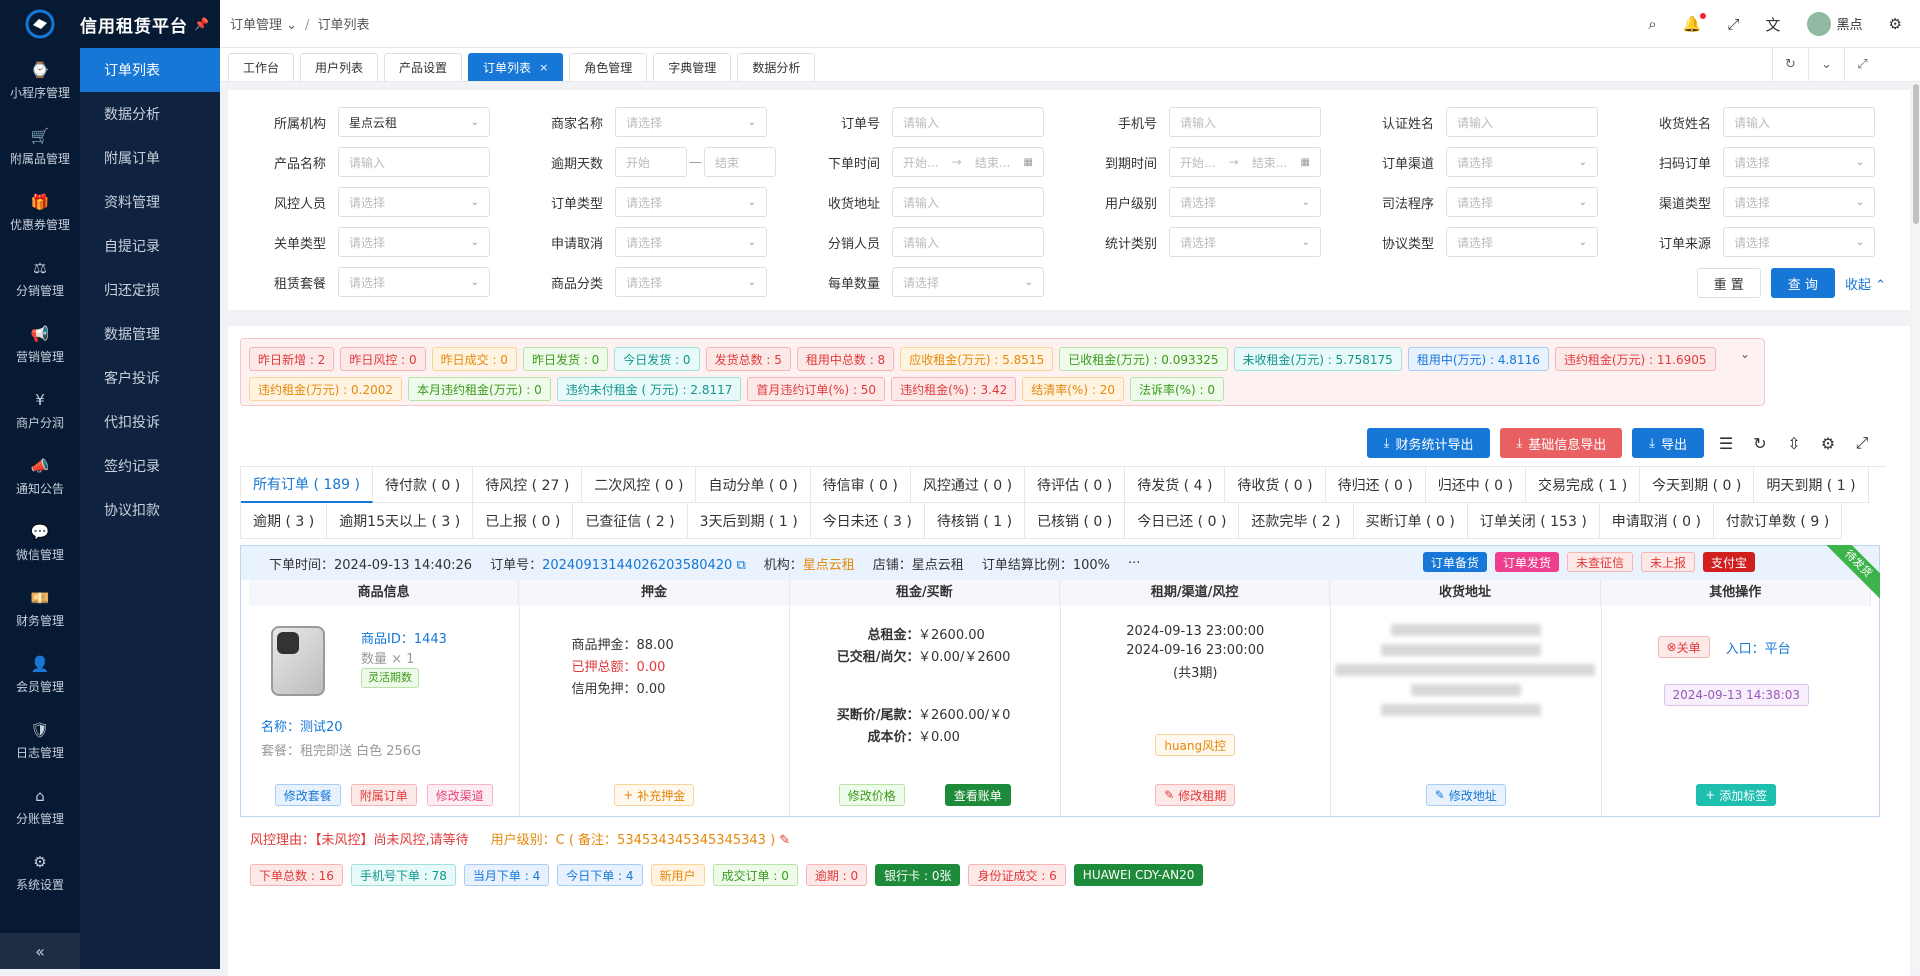  I want to click on rail-item: ⚙ 系统设置, so click(40, 873).